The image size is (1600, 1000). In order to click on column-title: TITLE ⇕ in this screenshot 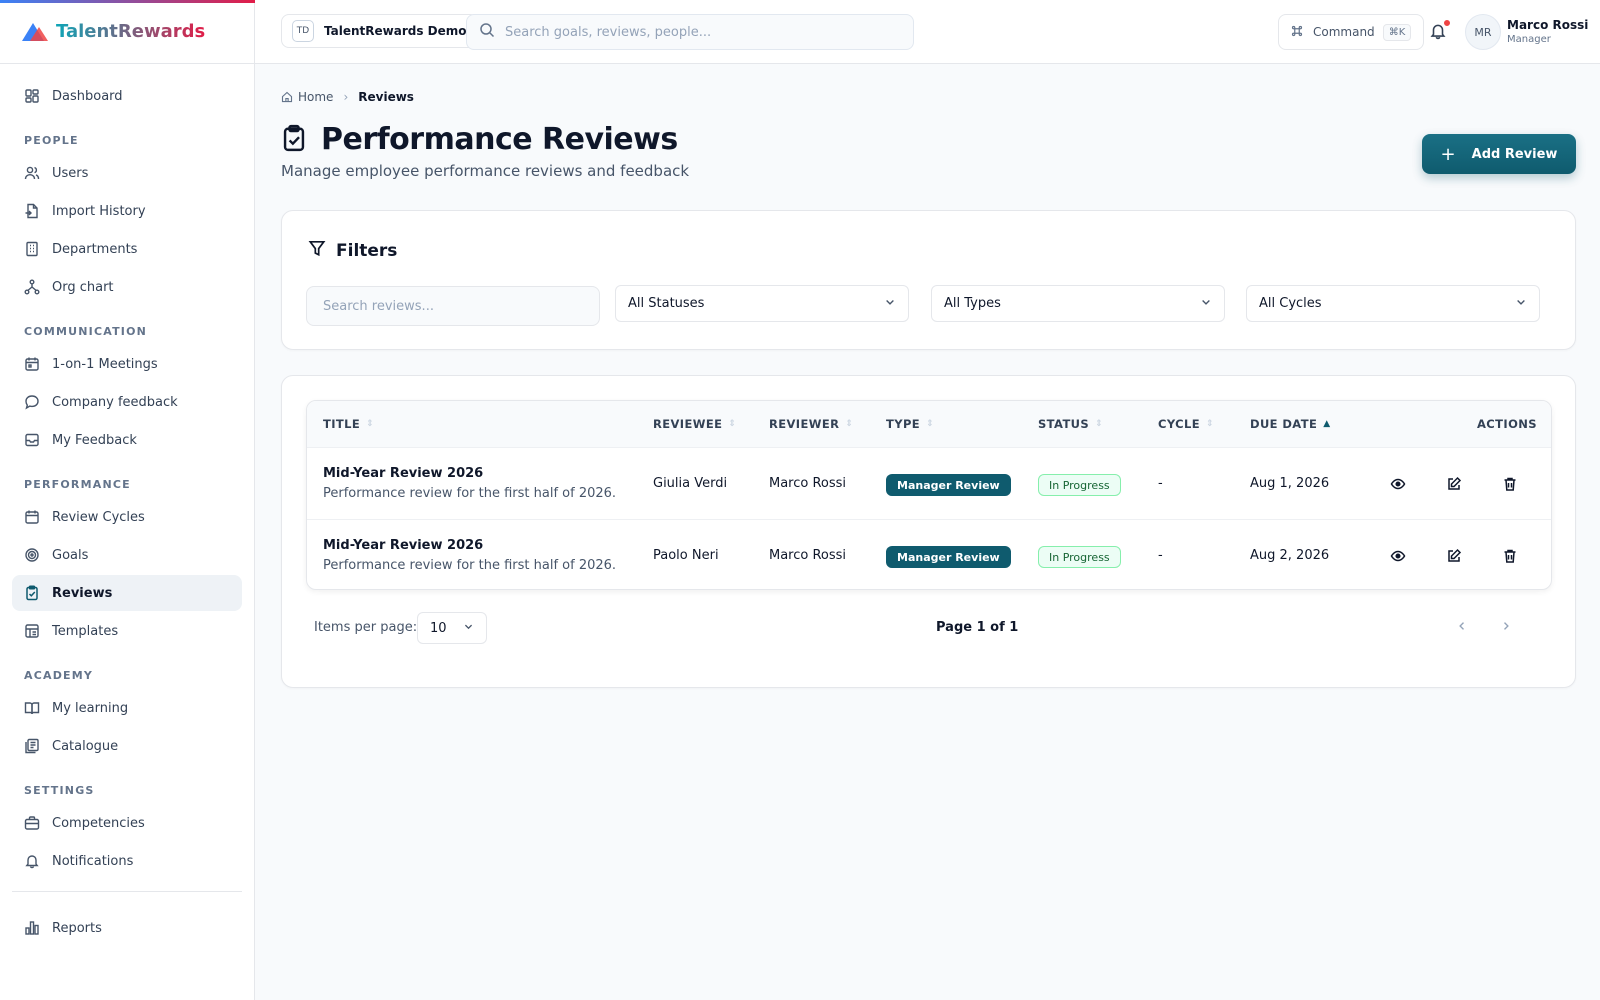, I will do `click(348, 424)`.